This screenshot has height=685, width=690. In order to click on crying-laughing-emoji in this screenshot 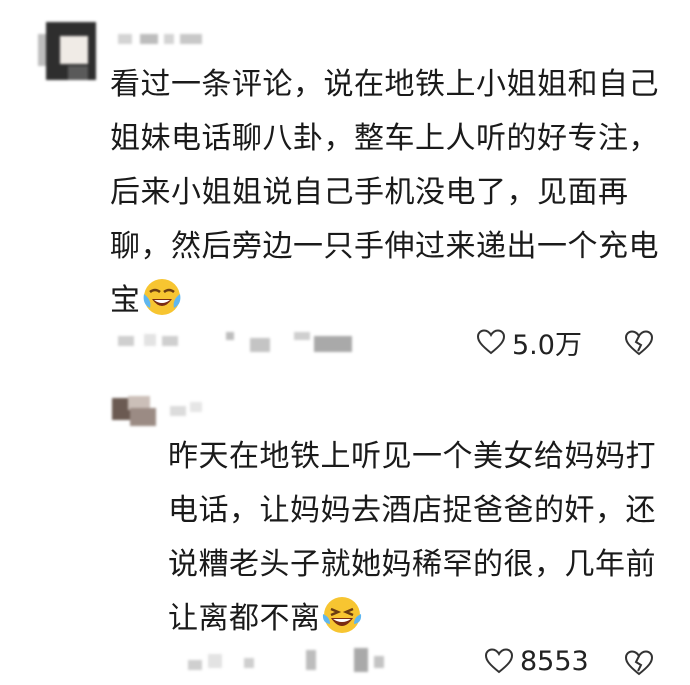, I will do `click(161, 297)`.